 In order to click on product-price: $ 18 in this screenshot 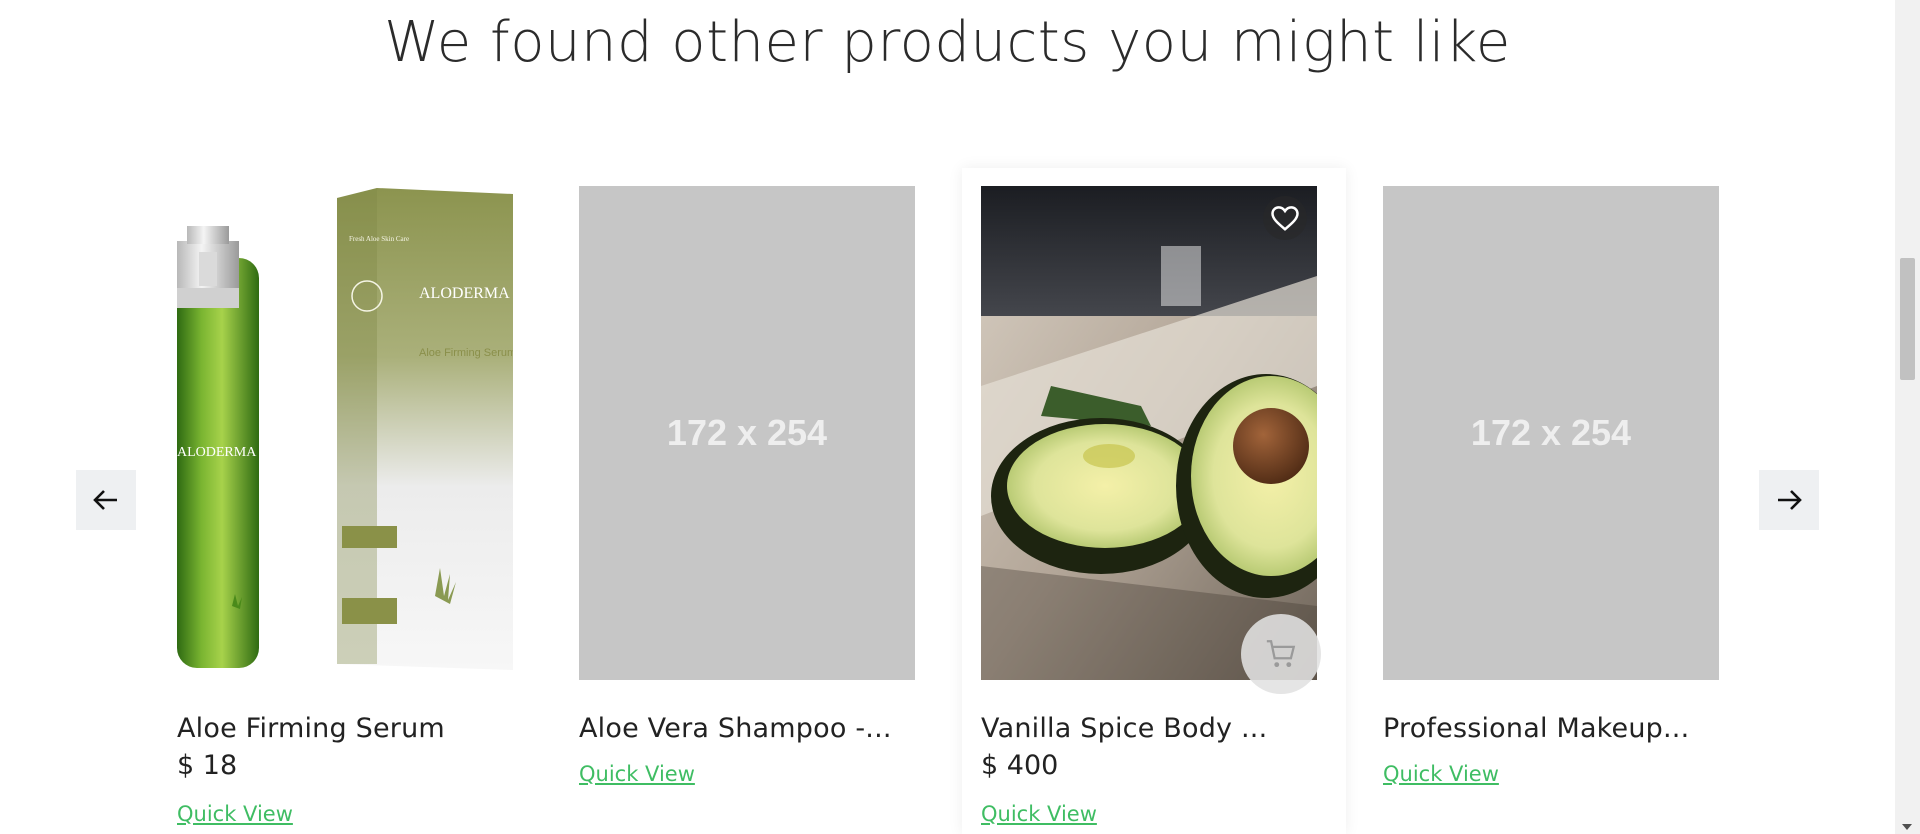, I will do `click(207, 765)`.